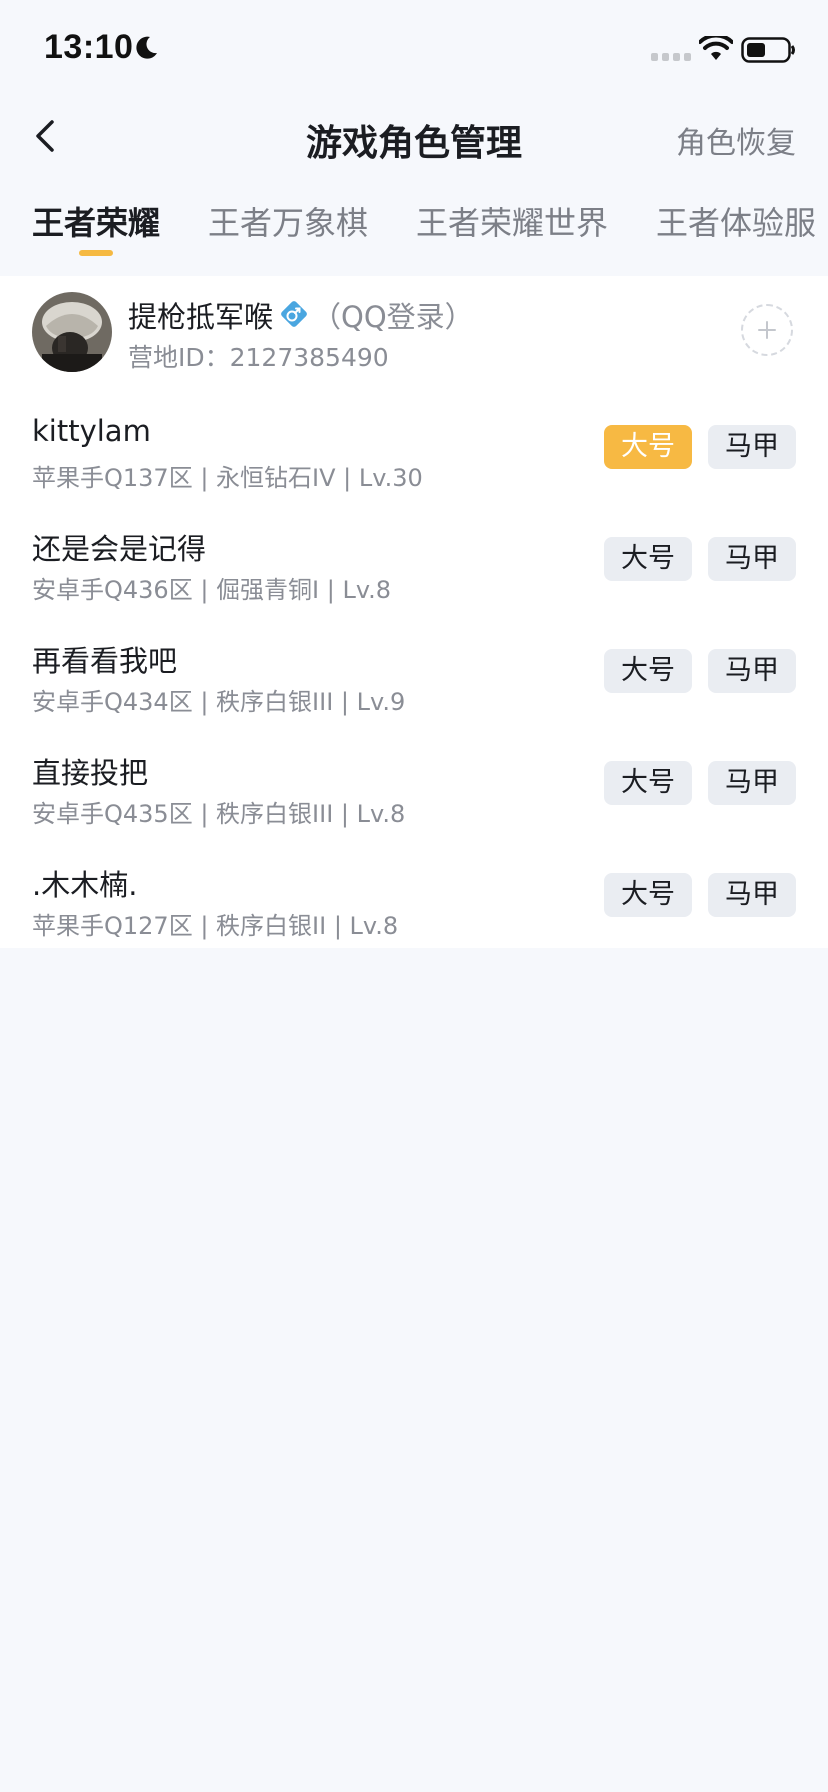 The height and width of the screenshot is (1792, 828). What do you see at coordinates (105, 661) in the screenshot?
I see `role-name: 再看看我吧` at bounding box center [105, 661].